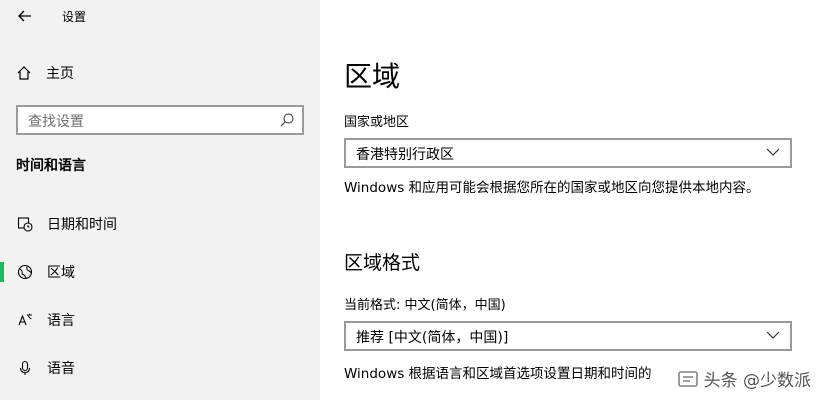 The image size is (821, 400). Describe the element at coordinates (377, 122) in the screenshot. I see `country-label: 国家或地区` at that location.